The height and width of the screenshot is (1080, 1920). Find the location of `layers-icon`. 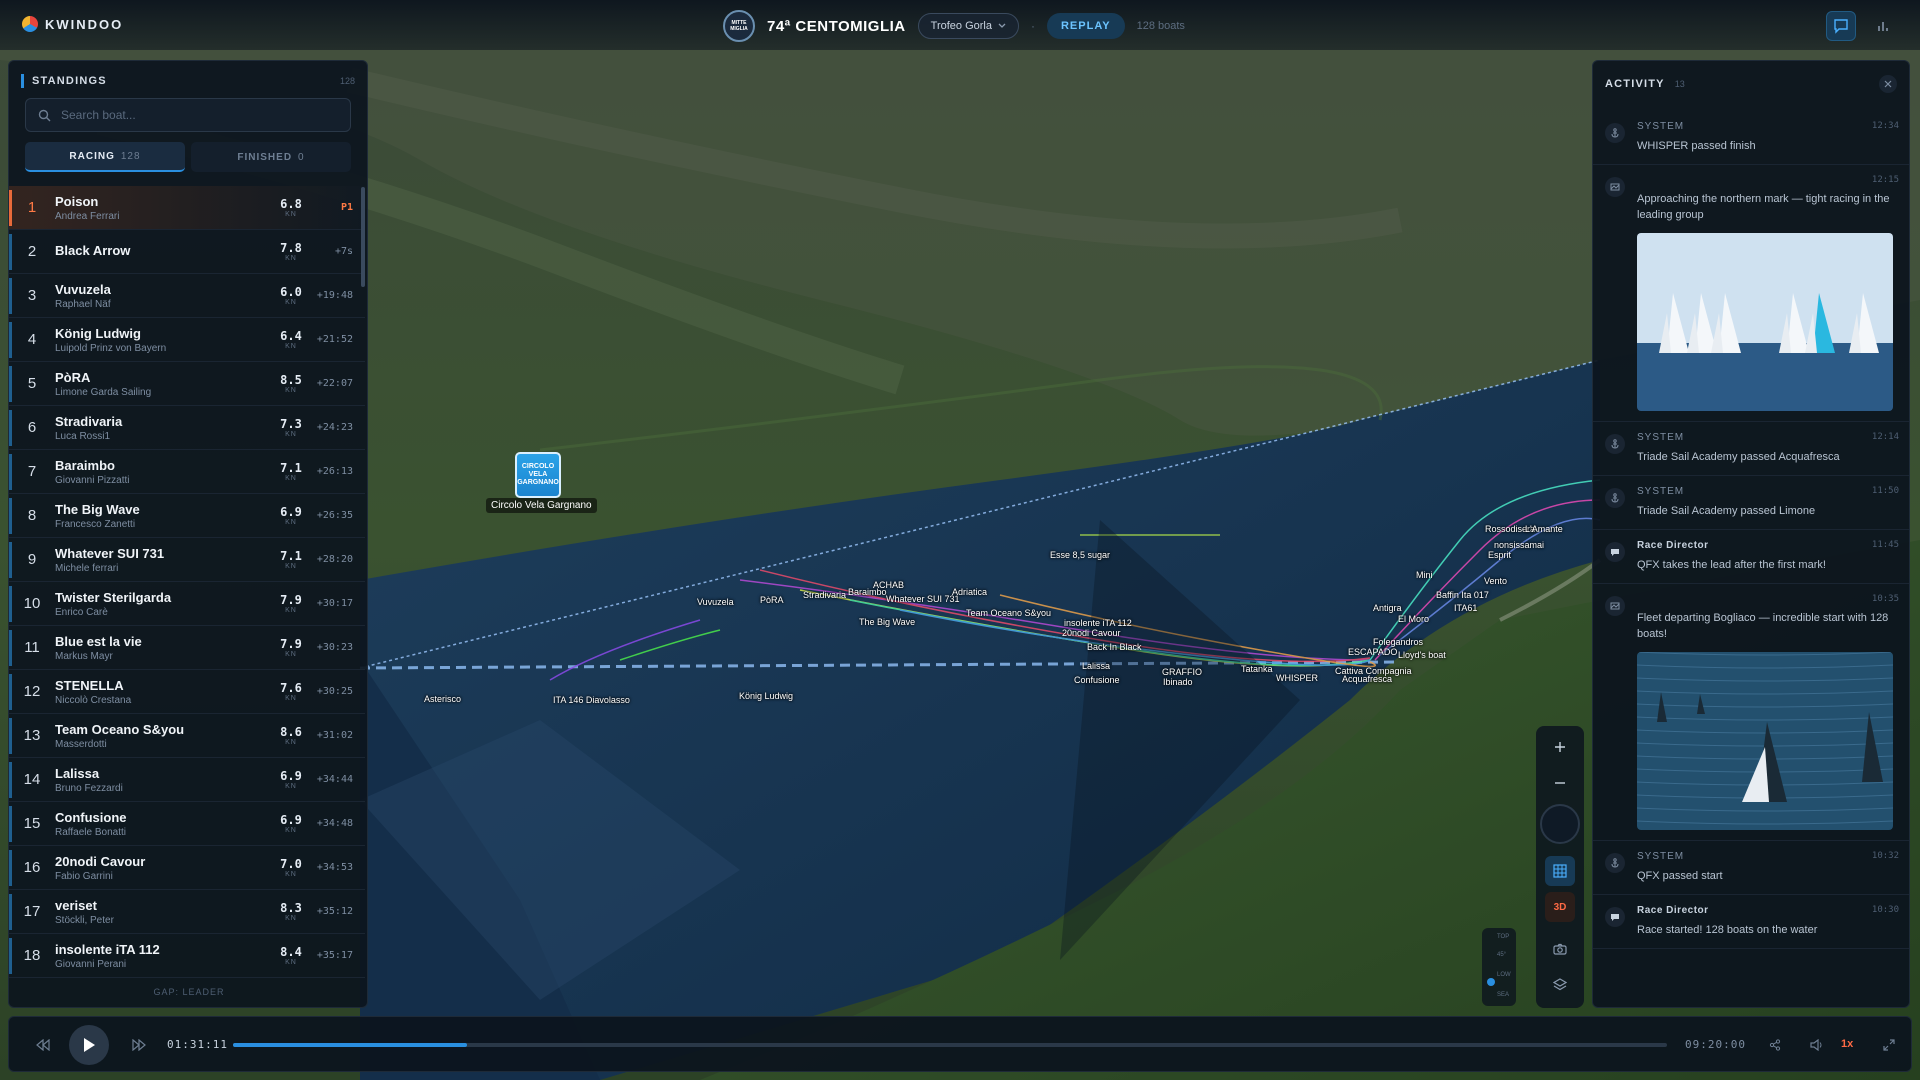

layers-icon is located at coordinates (1560, 984).